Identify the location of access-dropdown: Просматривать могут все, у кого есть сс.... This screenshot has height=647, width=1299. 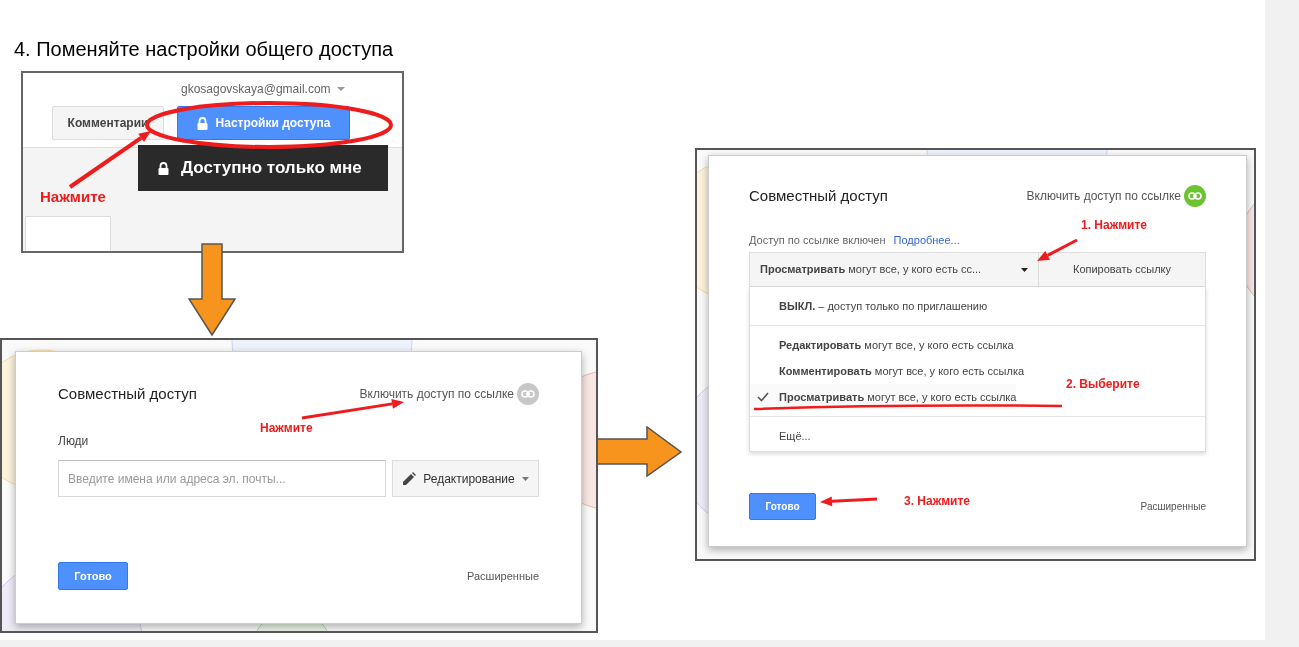
(894, 269).